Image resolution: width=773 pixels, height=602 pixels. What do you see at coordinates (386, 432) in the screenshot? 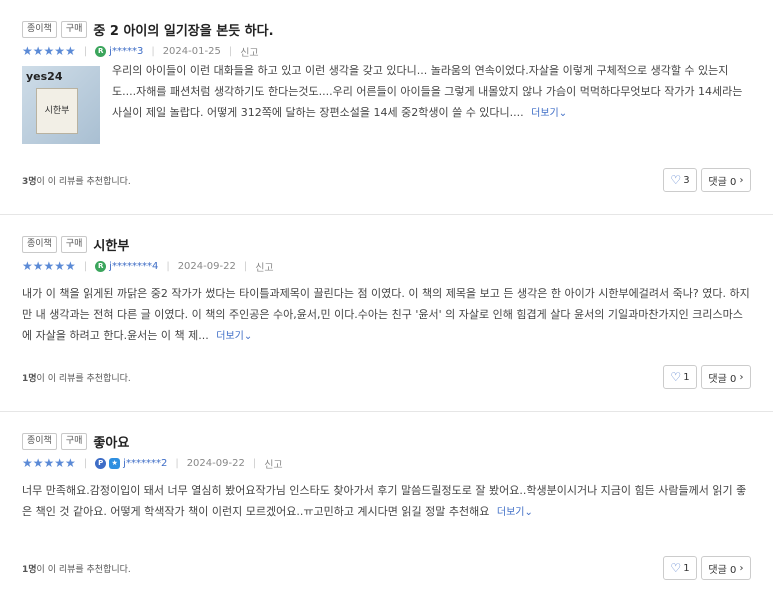
I see `review-title-row: 종이책 구매 좋아요` at bounding box center [386, 432].